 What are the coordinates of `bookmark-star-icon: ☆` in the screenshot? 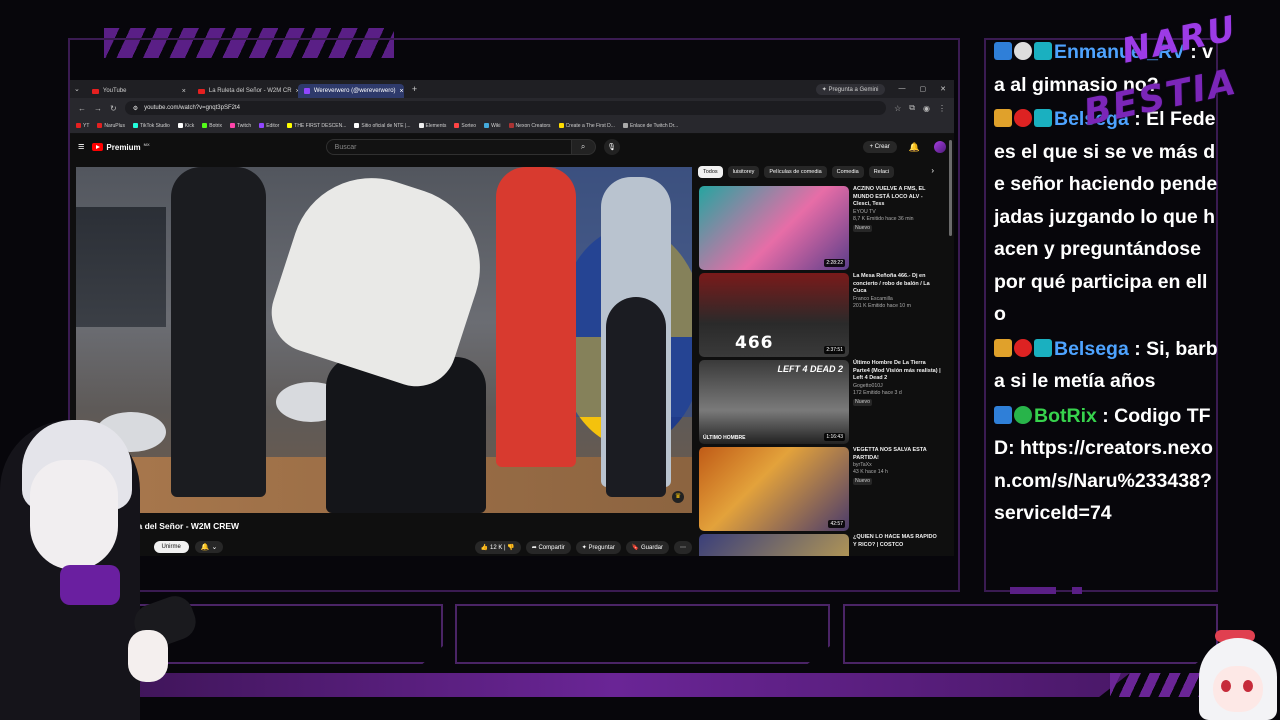 It's located at (897, 108).